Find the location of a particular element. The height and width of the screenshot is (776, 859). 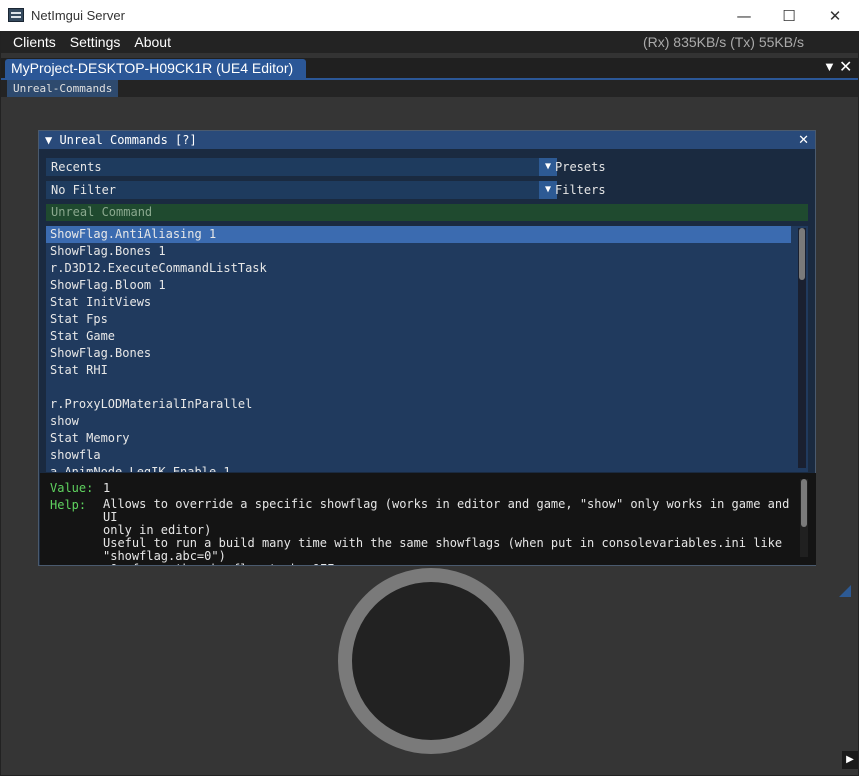

list-item: Stat RHI is located at coordinates (418, 370).